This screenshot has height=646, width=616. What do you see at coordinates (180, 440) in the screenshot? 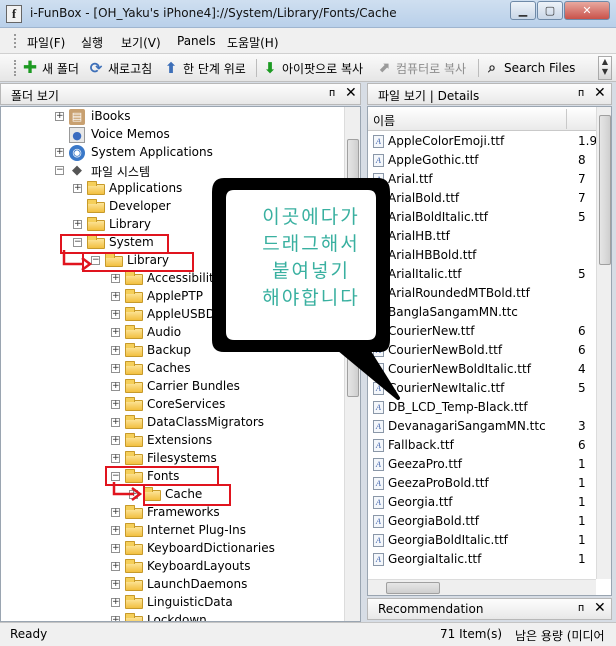
I see `tree-item-label: Extensions` at bounding box center [180, 440].